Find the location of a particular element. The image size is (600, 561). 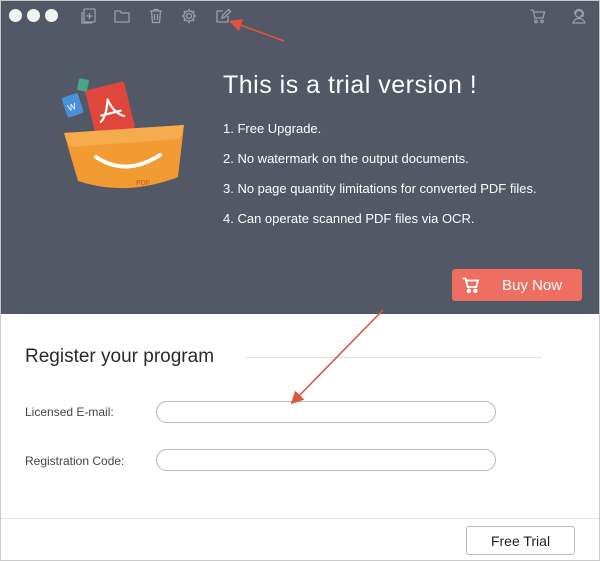

folder-icon is located at coordinates (122, 16).